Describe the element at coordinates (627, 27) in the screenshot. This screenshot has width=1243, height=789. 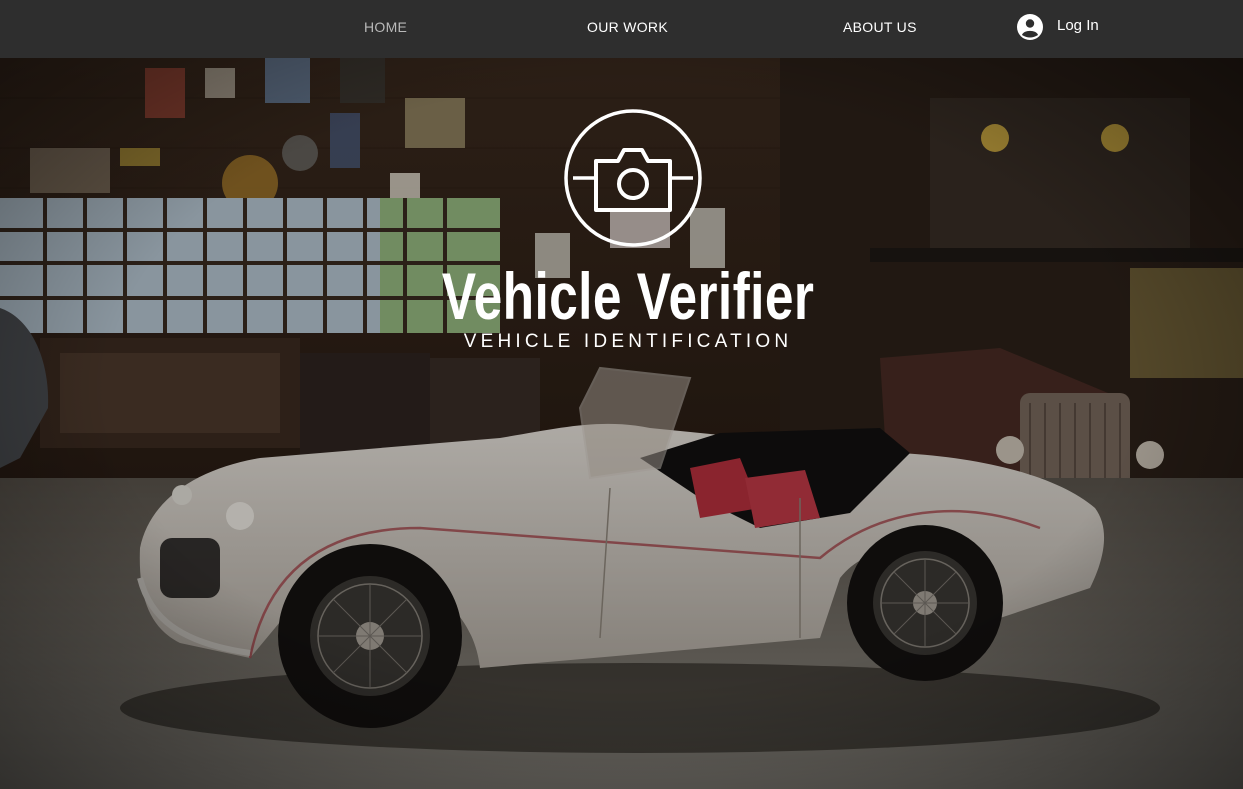
I see `nav-our-work: OUR WORK` at that location.